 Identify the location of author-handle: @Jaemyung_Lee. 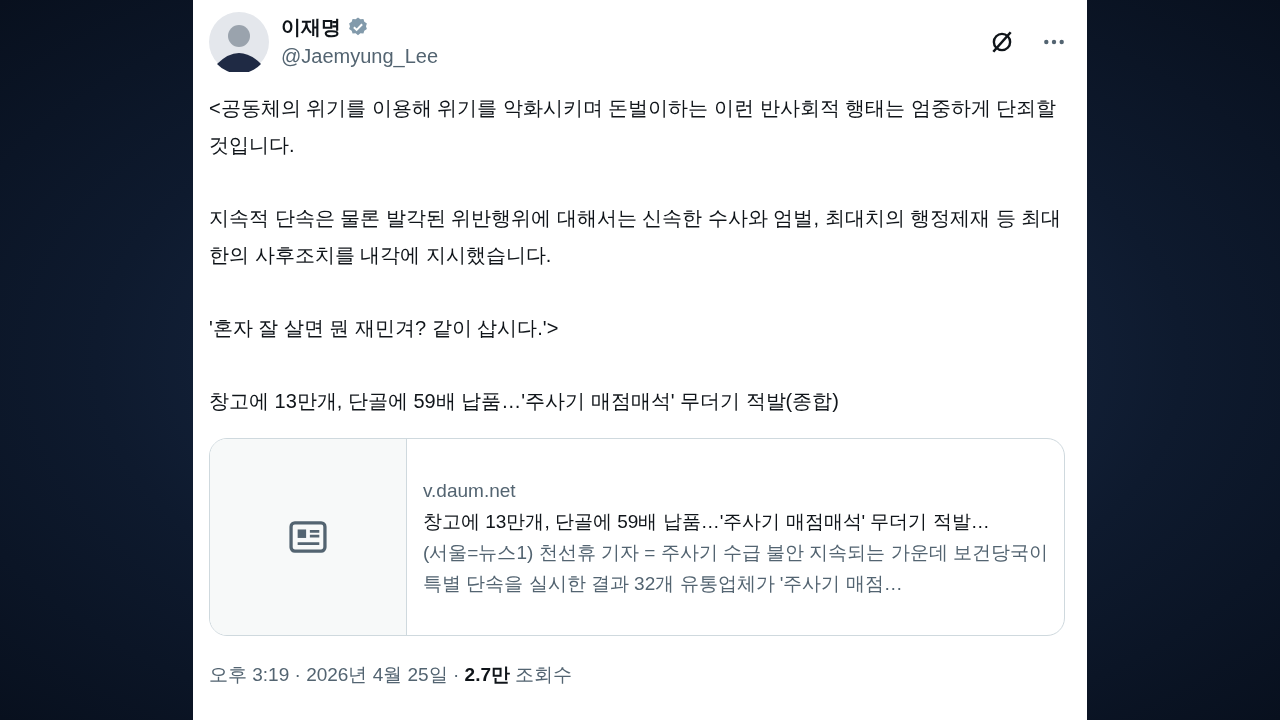
(629, 56).